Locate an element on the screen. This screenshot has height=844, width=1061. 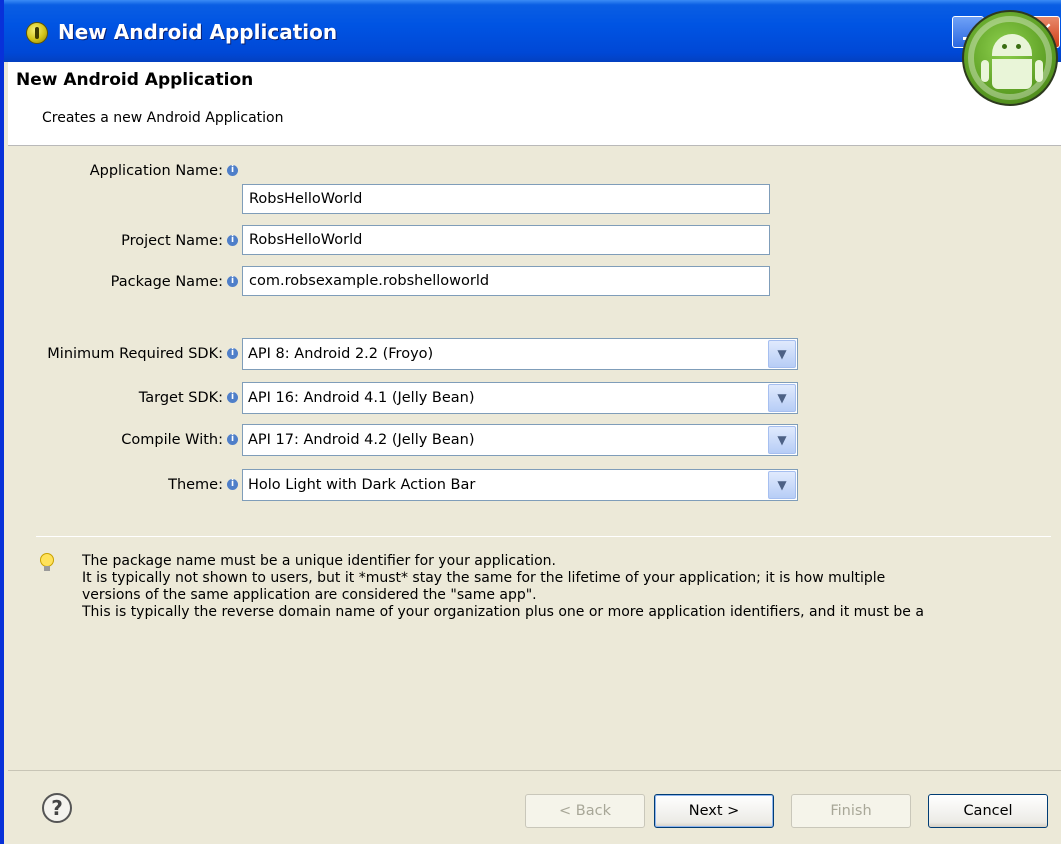
lightbulb-icon is located at coordinates (47, 563).